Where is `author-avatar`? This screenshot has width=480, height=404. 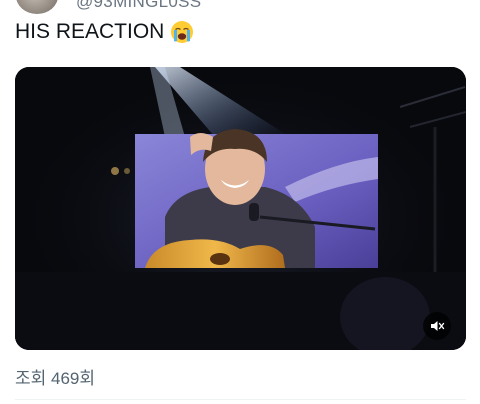
author-avatar is located at coordinates (37, 7).